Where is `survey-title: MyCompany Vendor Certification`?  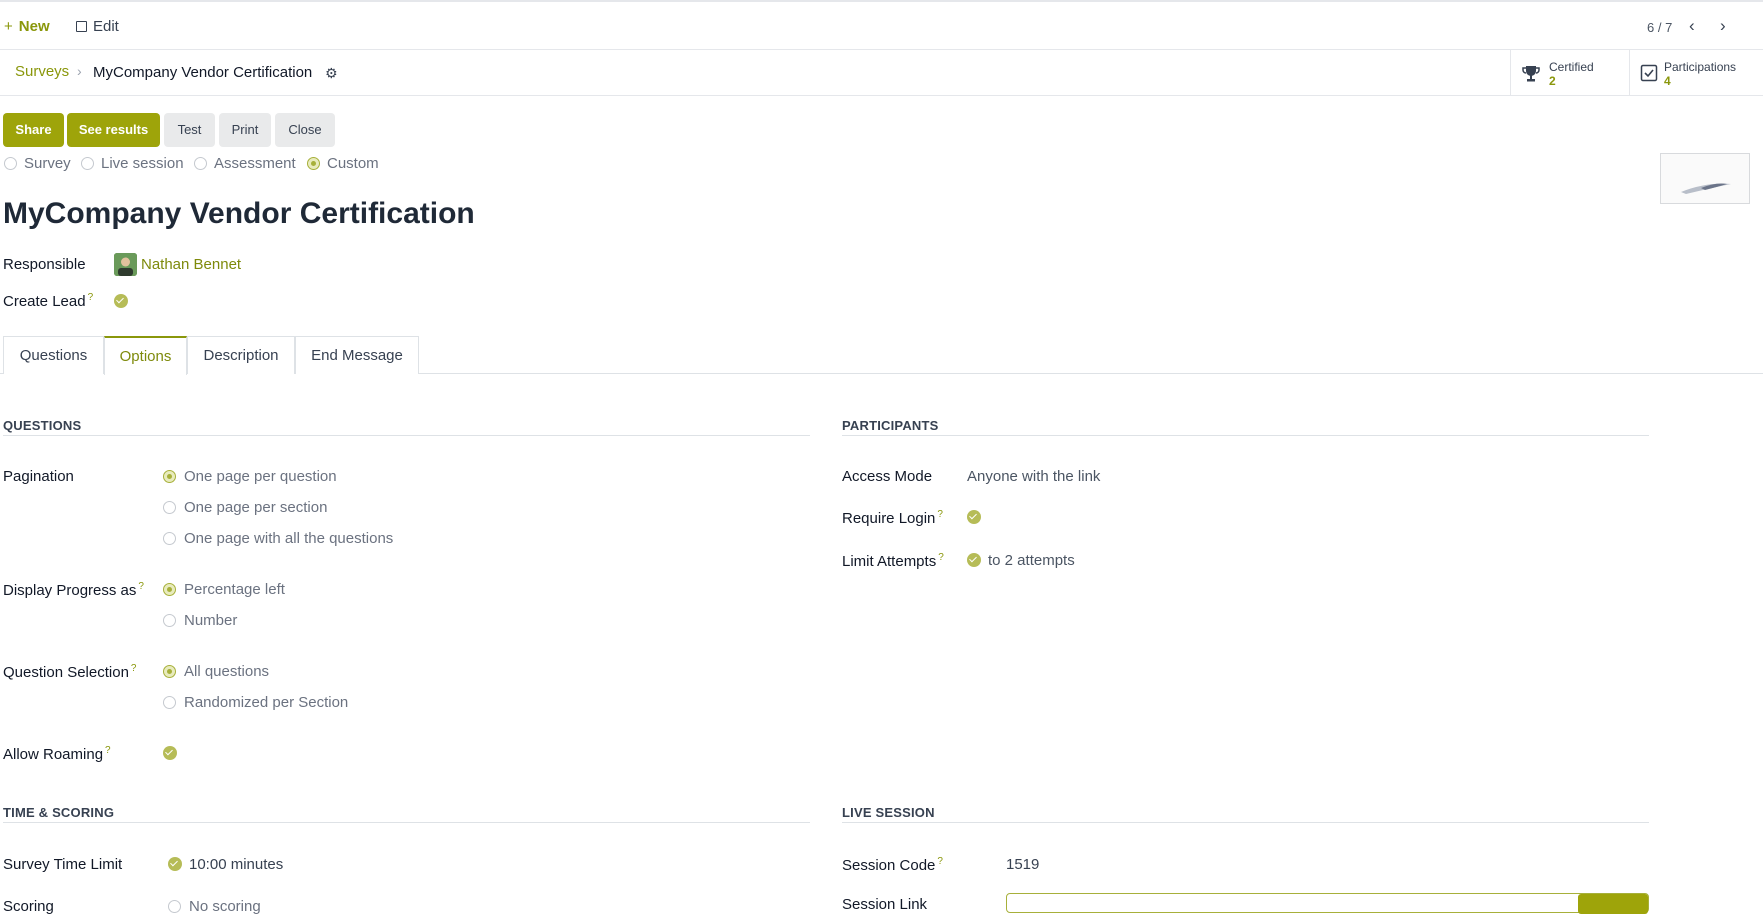 survey-title: MyCompany Vendor Certification is located at coordinates (239, 214).